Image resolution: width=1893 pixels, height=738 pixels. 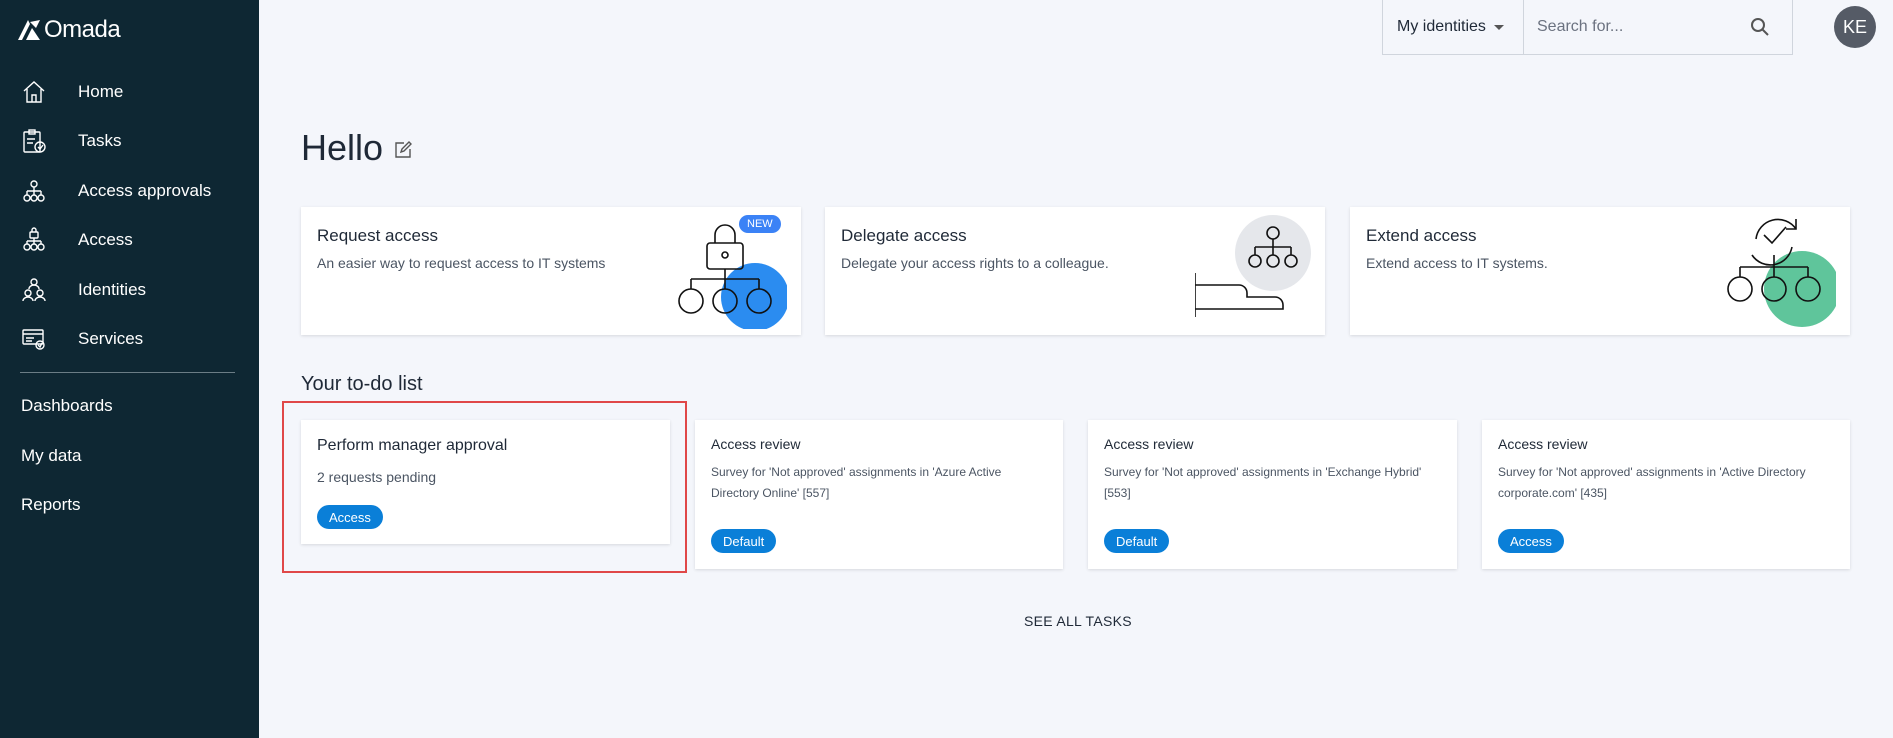 I want to click on search-scope-label: My identities, so click(x=1441, y=26).